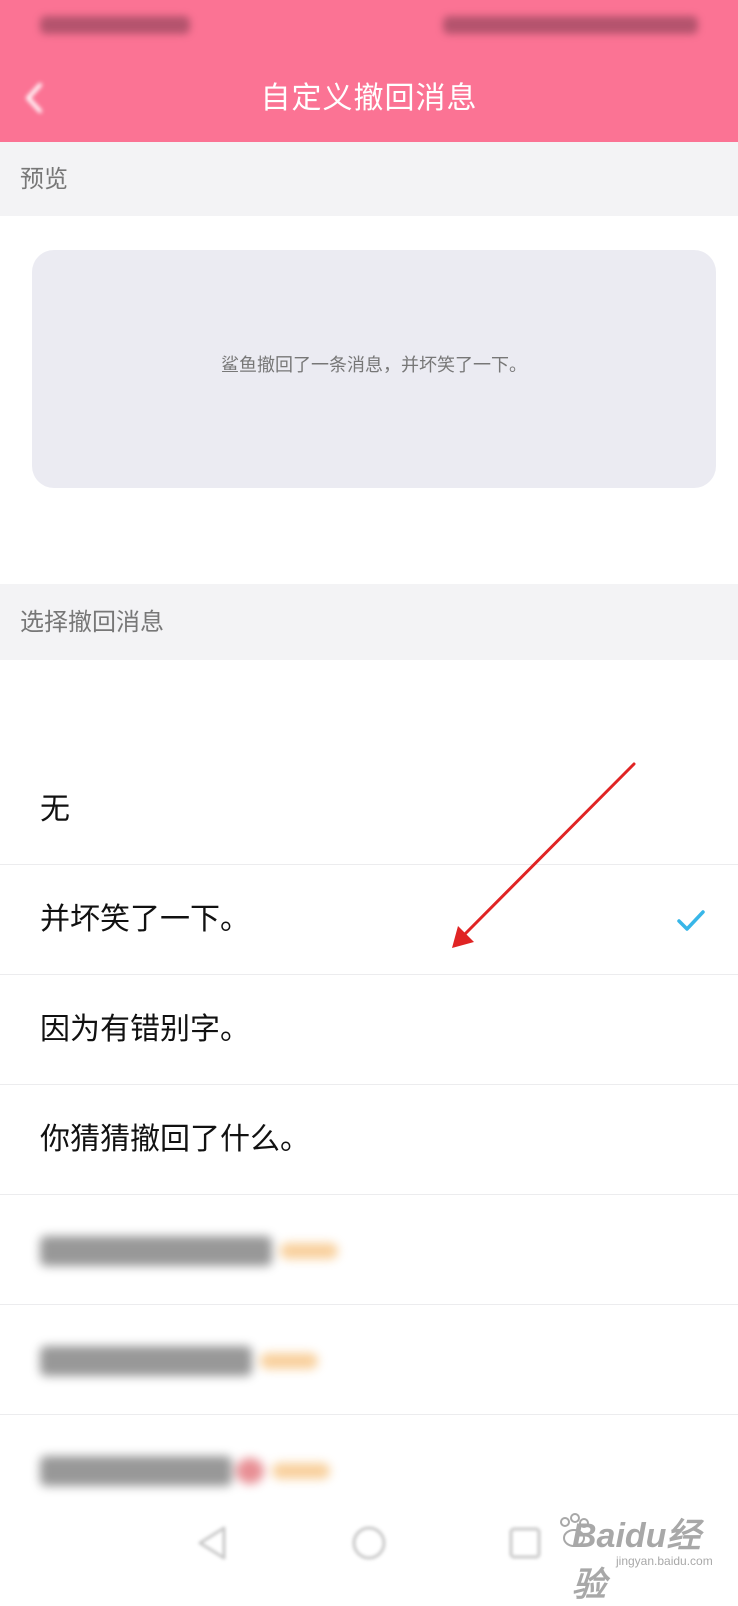 This screenshot has width=738, height=1606. Describe the element at coordinates (369, 622) in the screenshot. I see `select-section-label: 选择撤回消息` at that location.